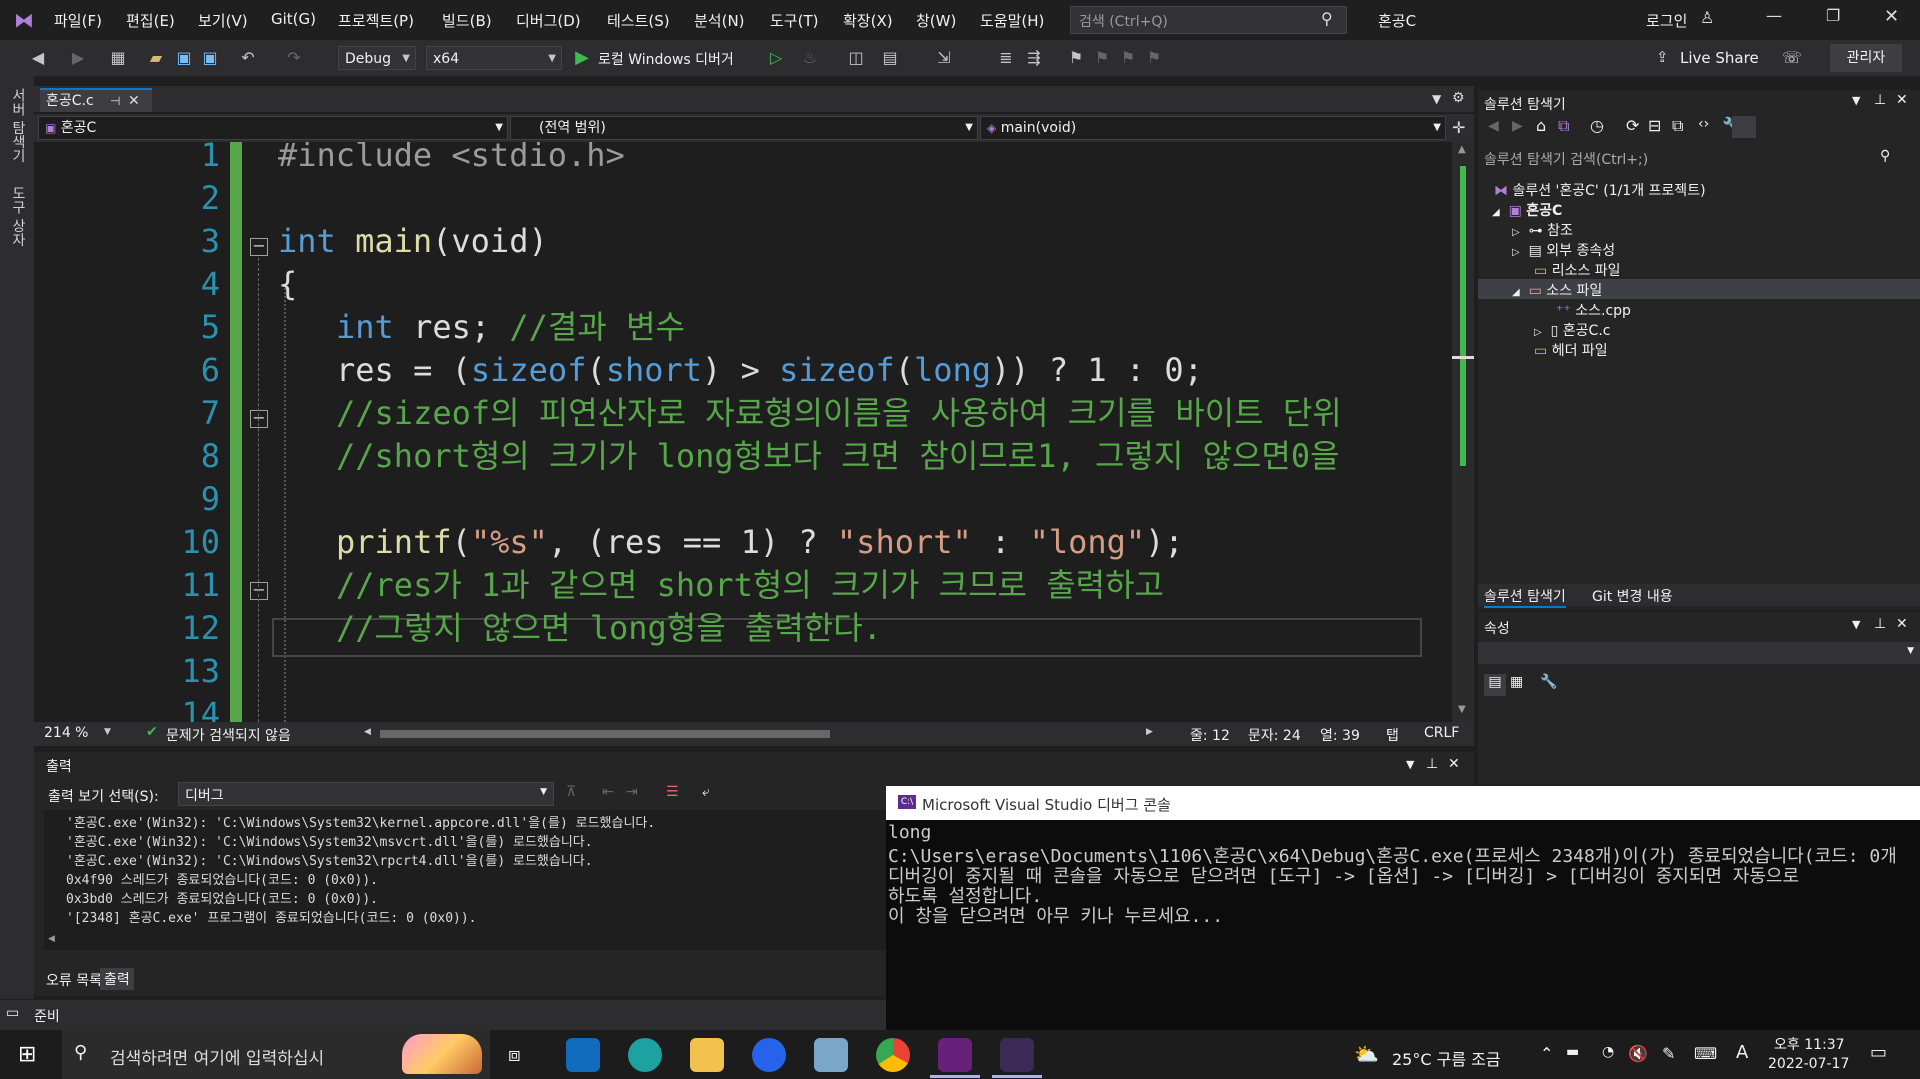  I want to click on menu-help: 도움말(H), so click(1012, 20).